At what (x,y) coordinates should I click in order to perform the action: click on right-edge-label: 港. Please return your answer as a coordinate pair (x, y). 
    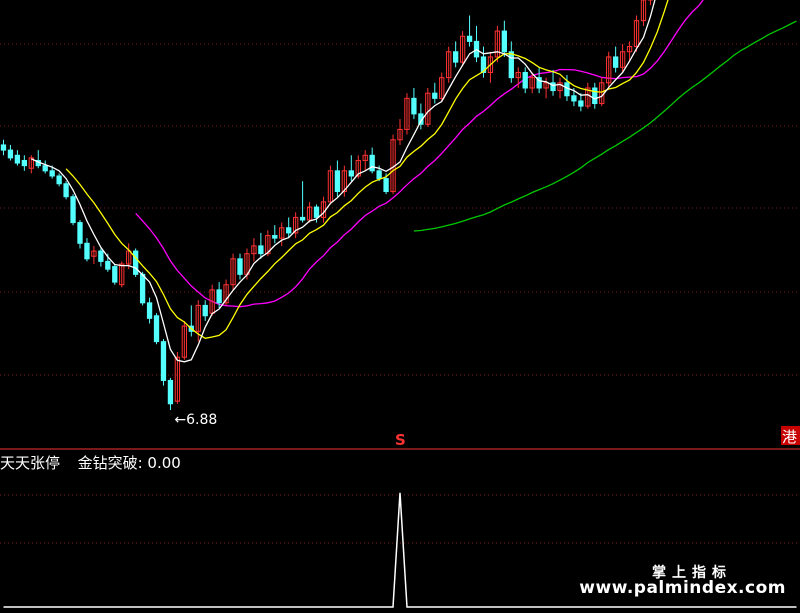
    Looking at the image, I should click on (789, 437).